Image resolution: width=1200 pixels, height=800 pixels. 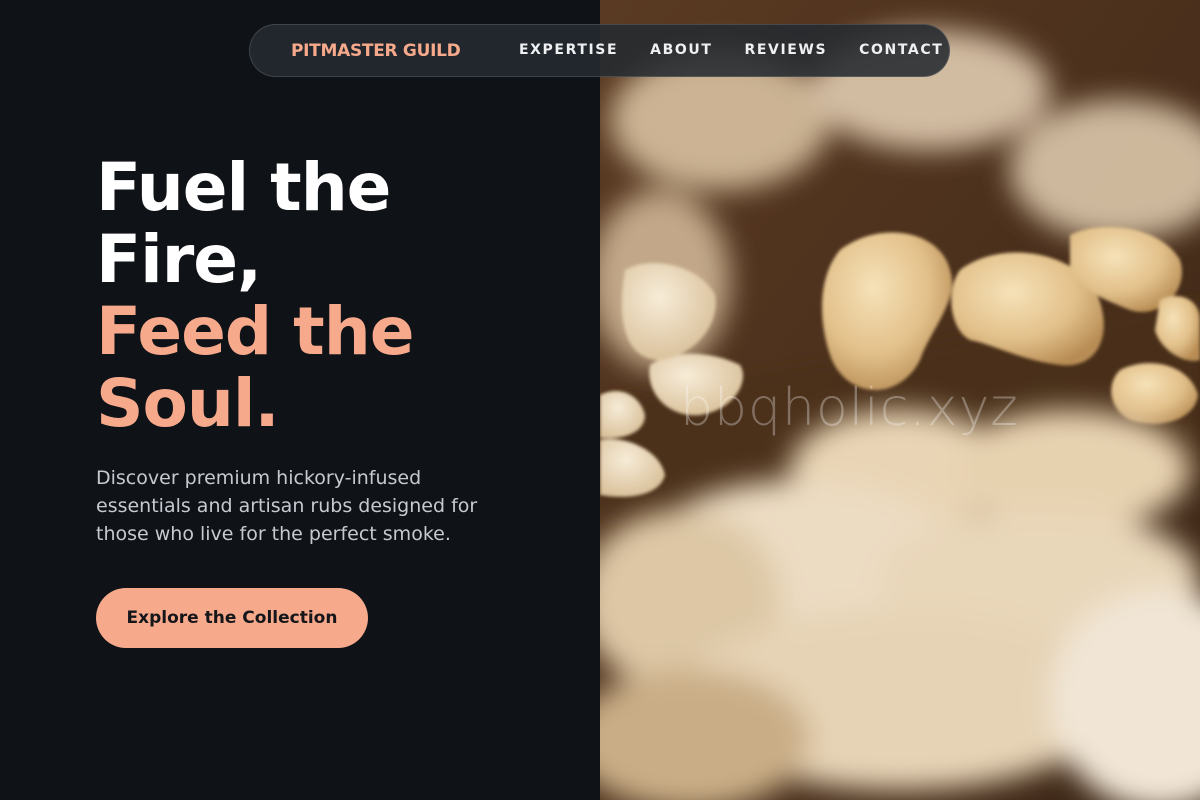 I want to click on headline-line-3: Feed the, so click(x=255, y=331).